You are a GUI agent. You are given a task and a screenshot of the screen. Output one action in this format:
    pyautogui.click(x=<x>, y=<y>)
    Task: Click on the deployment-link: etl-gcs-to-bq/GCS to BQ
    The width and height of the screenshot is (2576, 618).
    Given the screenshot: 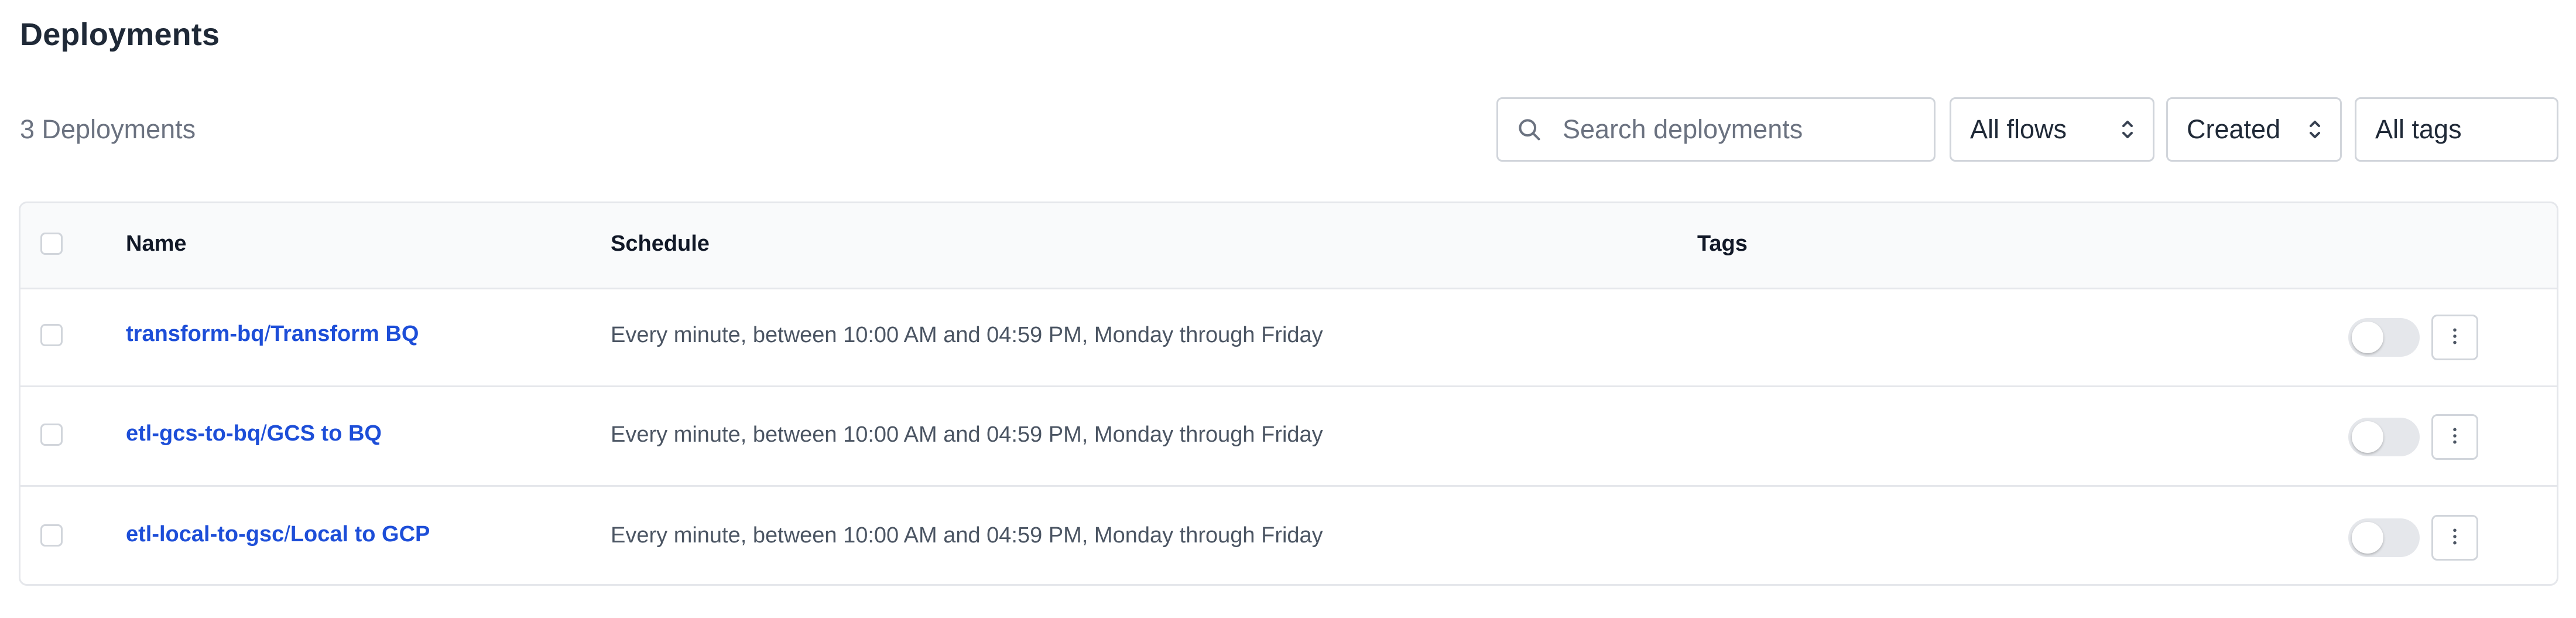 What is the action you would take?
    pyautogui.click(x=254, y=433)
    